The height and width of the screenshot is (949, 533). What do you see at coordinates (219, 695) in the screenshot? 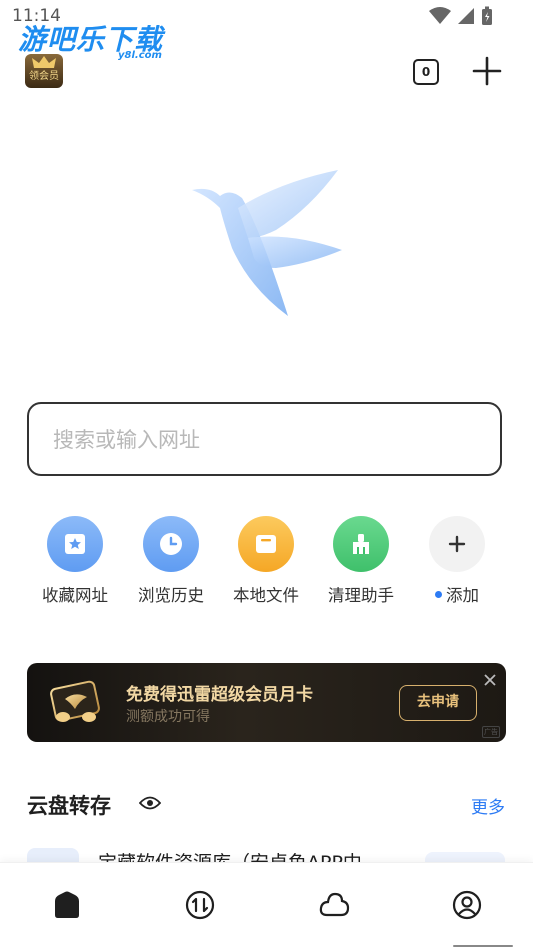
I see `banner-title: 免费得迅雷超级会员月卡` at bounding box center [219, 695].